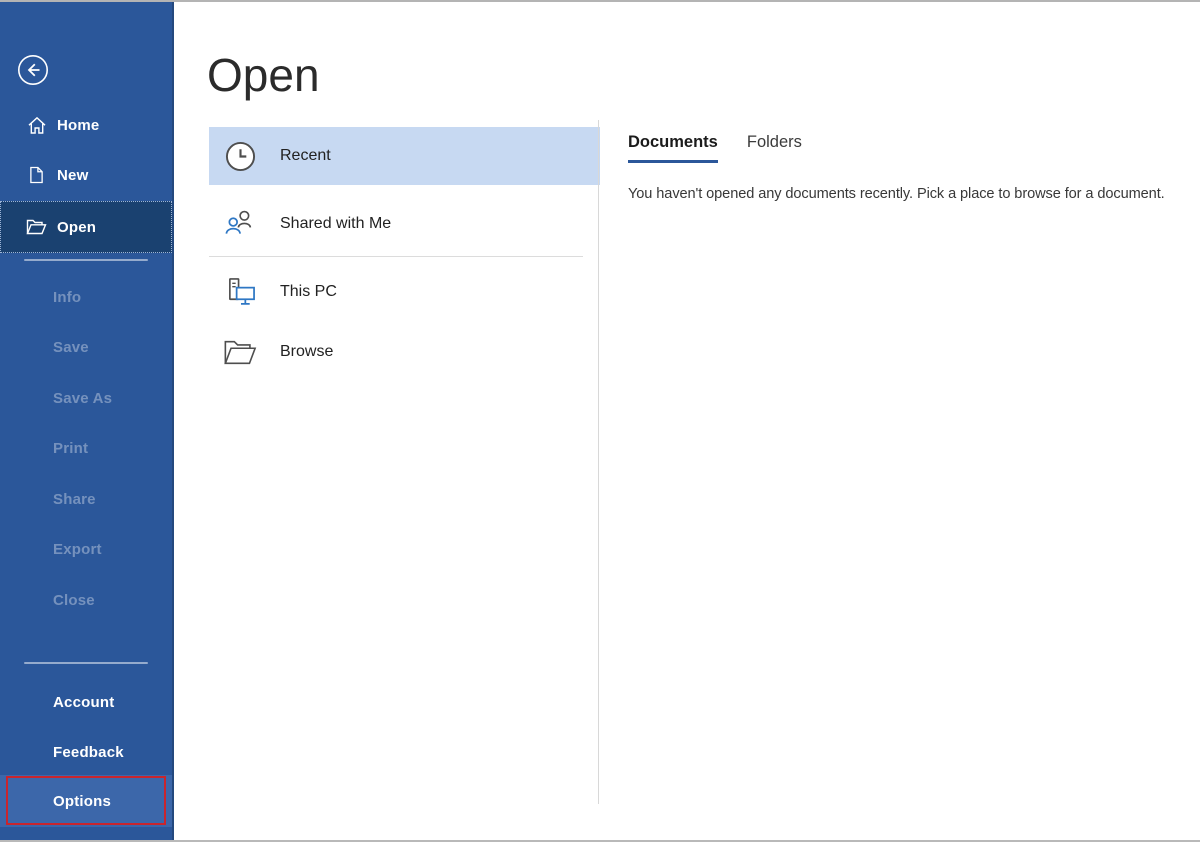 The image size is (1200, 842). What do you see at coordinates (240, 352) in the screenshot?
I see `browse-folder-icon` at bounding box center [240, 352].